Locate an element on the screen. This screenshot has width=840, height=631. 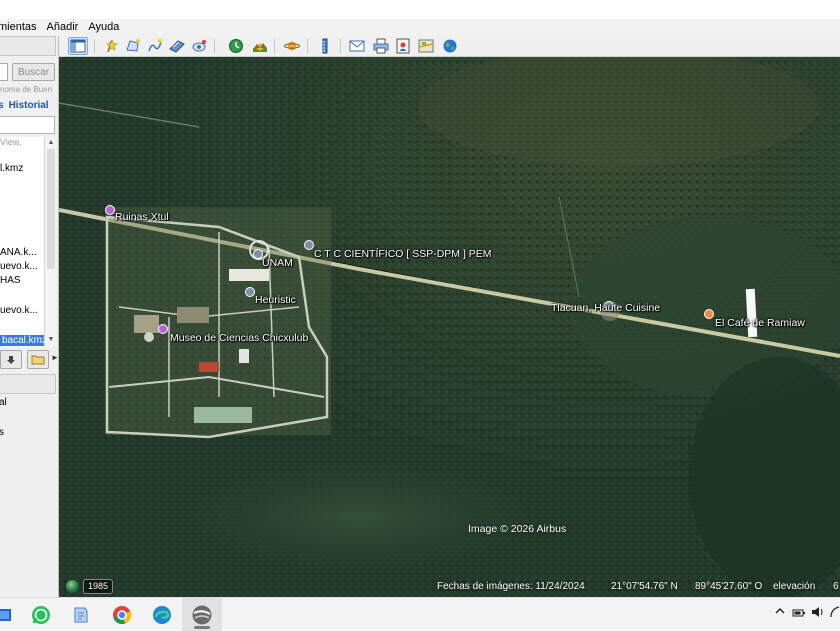
record-tour-icon is located at coordinates (199, 46).